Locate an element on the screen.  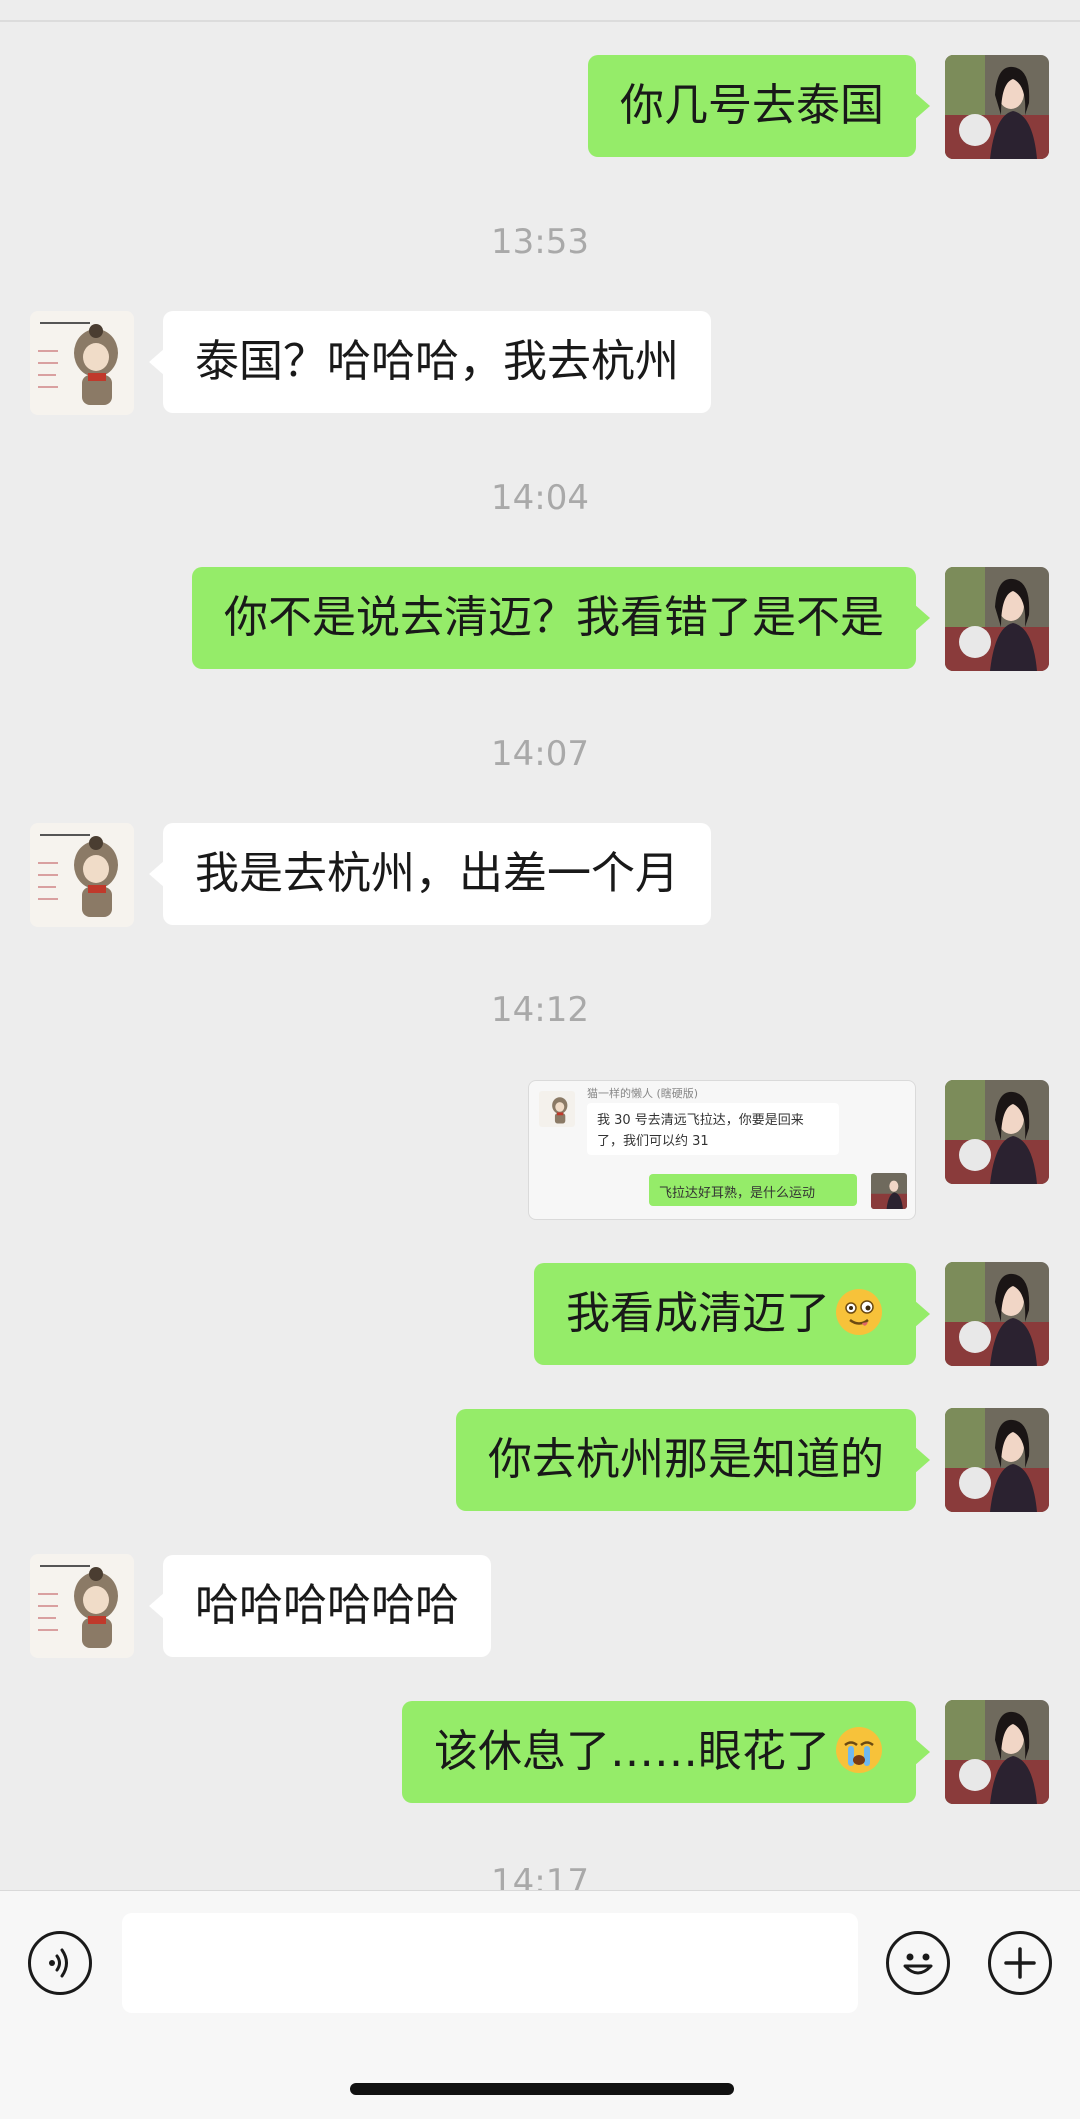
voice-icon is located at coordinates (58, 1963).